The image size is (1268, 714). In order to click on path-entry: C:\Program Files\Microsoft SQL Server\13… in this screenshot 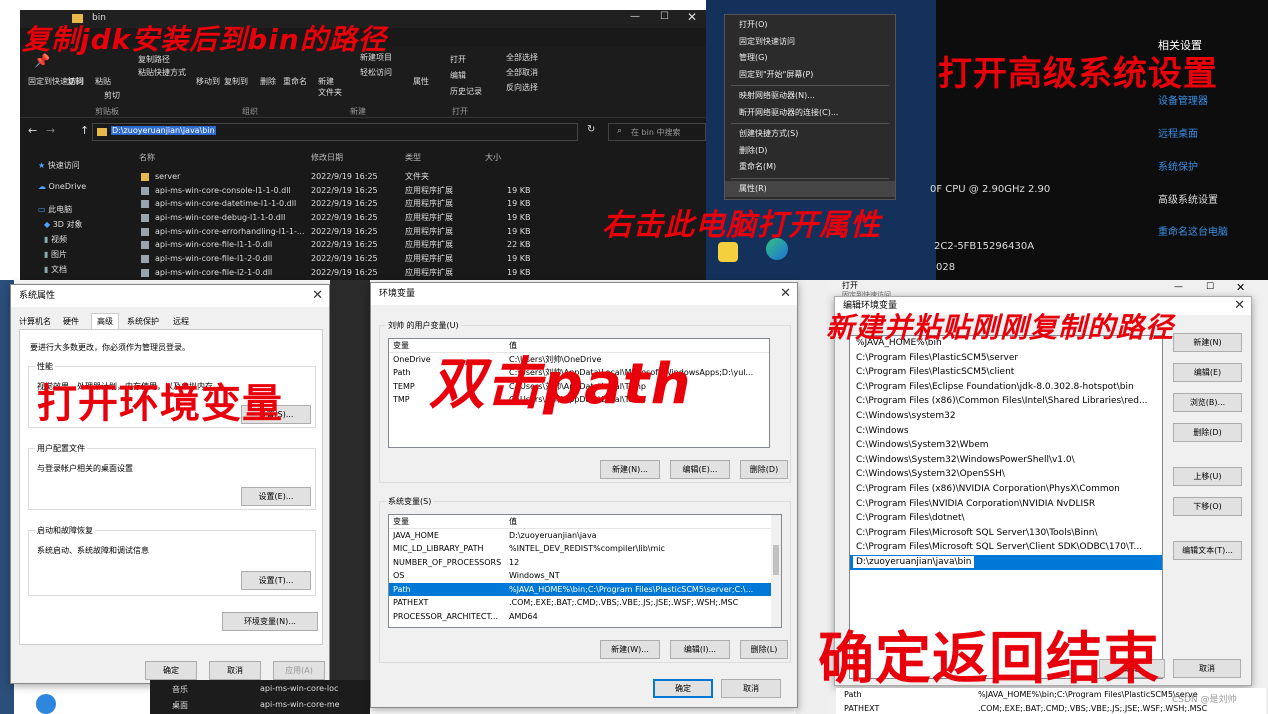, I will do `click(1006, 533)`.